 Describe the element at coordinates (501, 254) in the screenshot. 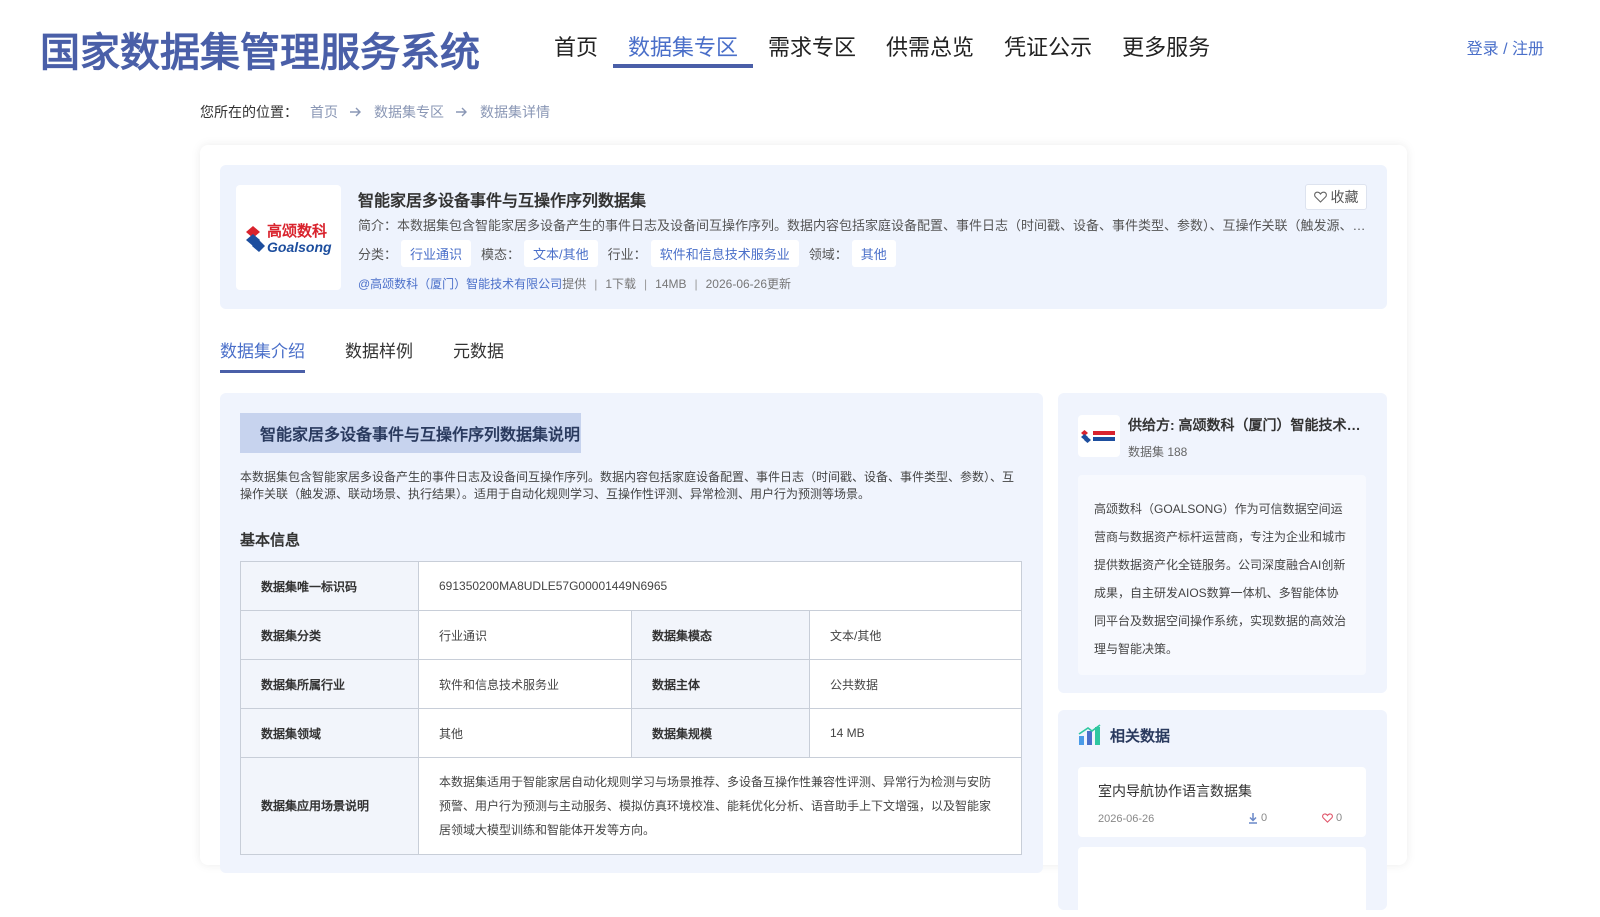

I see `modality-label: 模态：` at that location.